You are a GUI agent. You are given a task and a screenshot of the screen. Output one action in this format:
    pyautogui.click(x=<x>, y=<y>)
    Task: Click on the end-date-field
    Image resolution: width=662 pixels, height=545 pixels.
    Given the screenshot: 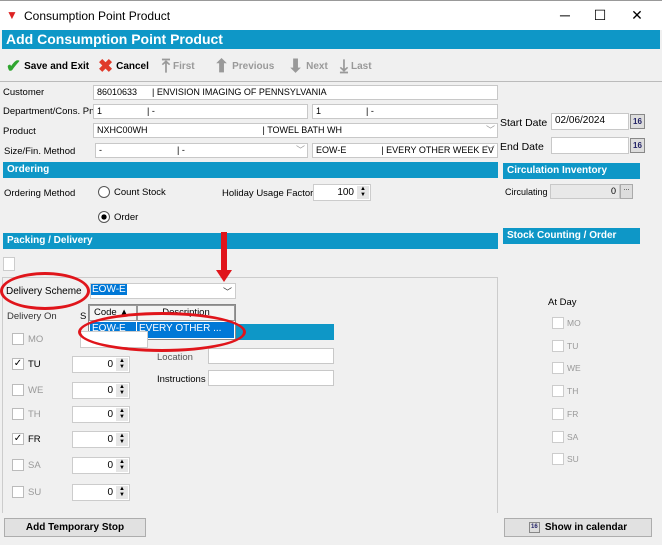 What is the action you would take?
    pyautogui.click(x=590, y=145)
    